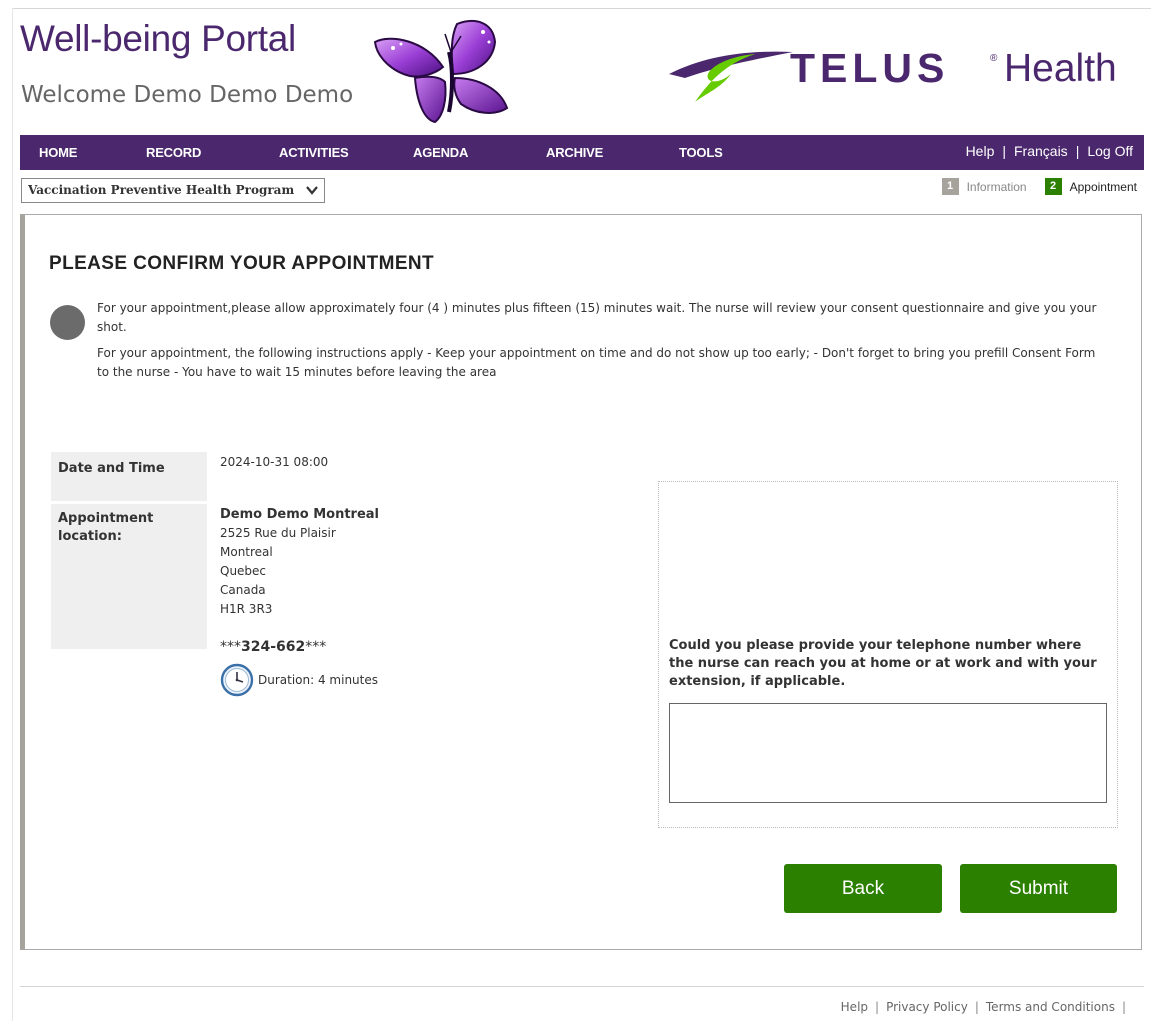  What do you see at coordinates (731, 76) in the screenshot?
I see `telus-swoosh-icon` at bounding box center [731, 76].